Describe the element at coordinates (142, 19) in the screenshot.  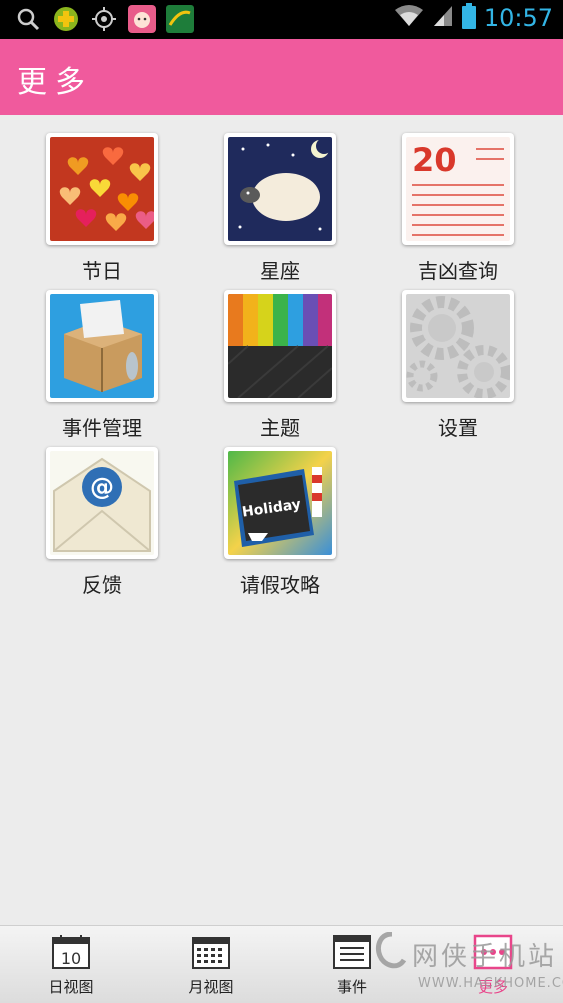
I see `app-avatar-icon` at that location.